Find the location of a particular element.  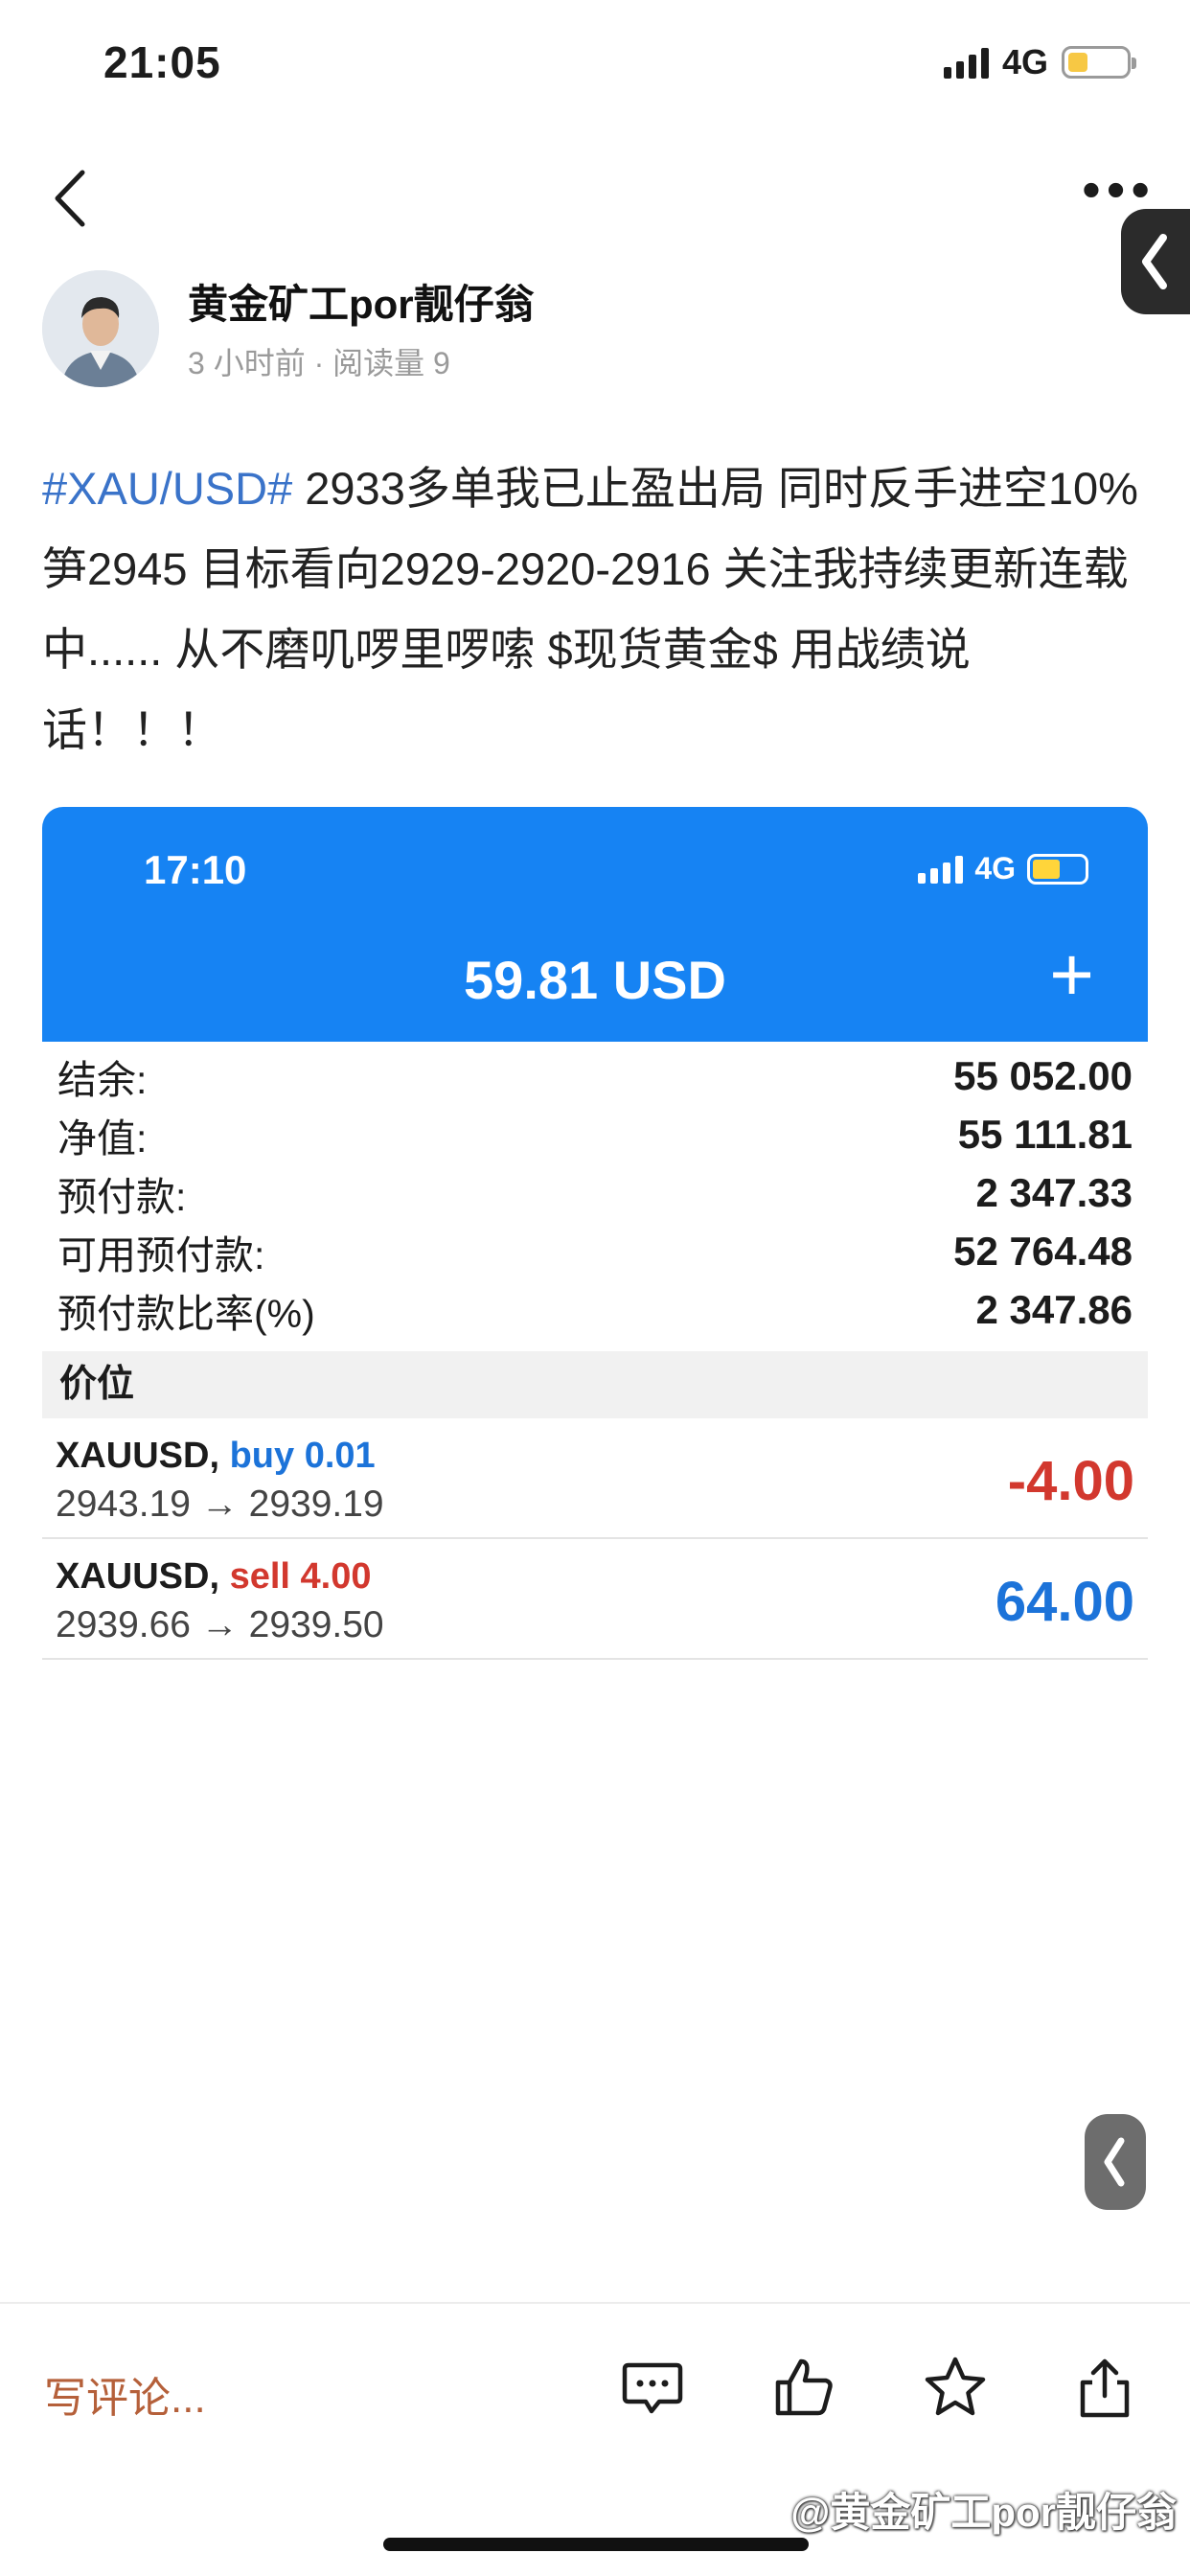

positions-section-title: 价位 is located at coordinates (595, 1384).